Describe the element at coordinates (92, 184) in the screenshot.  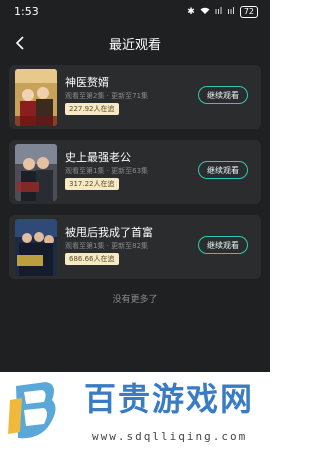
I see `follower-badge: 317.22人在追` at that location.